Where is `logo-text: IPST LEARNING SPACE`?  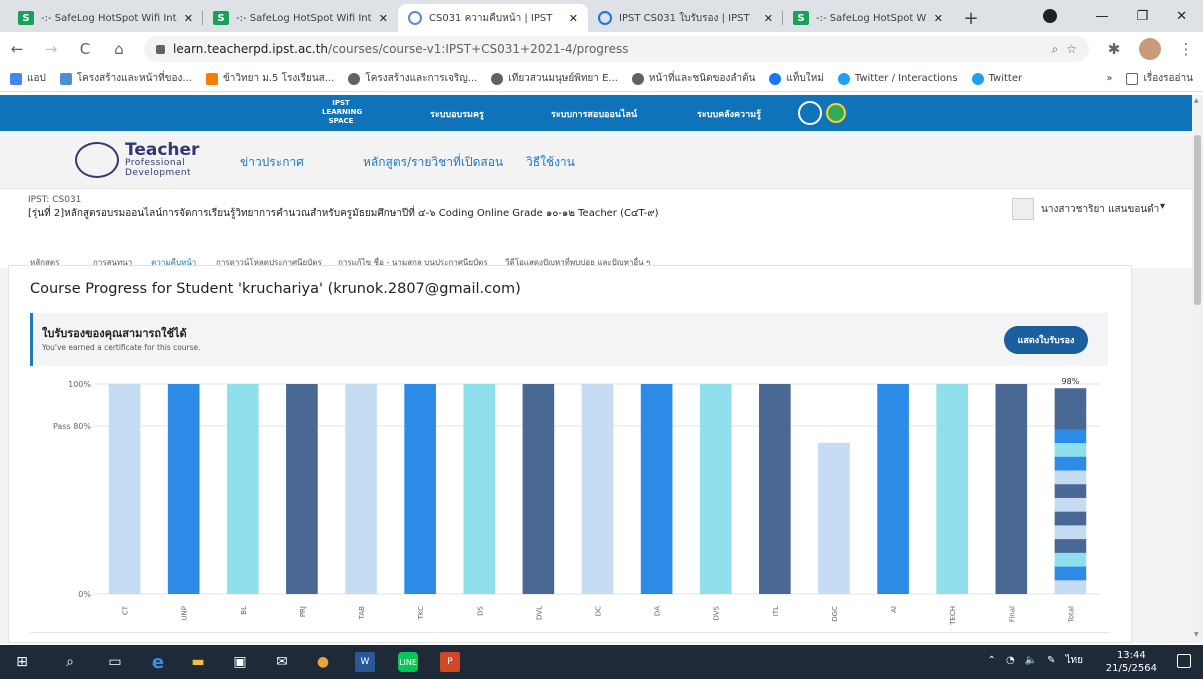 logo-text: IPST LEARNING SPACE is located at coordinates (342, 112).